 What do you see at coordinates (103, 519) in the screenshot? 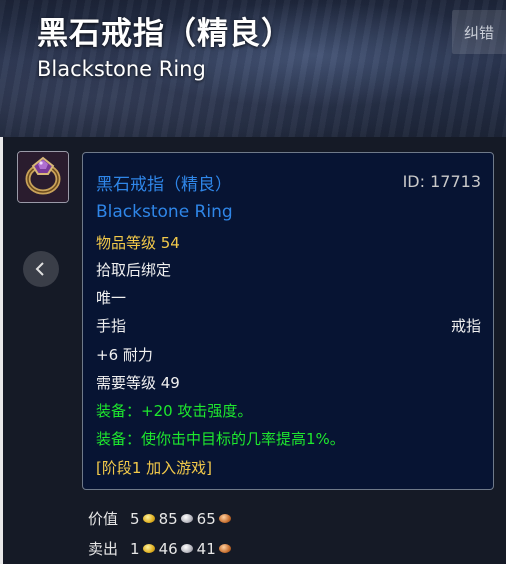
I see `price-value-label: 价值` at bounding box center [103, 519].